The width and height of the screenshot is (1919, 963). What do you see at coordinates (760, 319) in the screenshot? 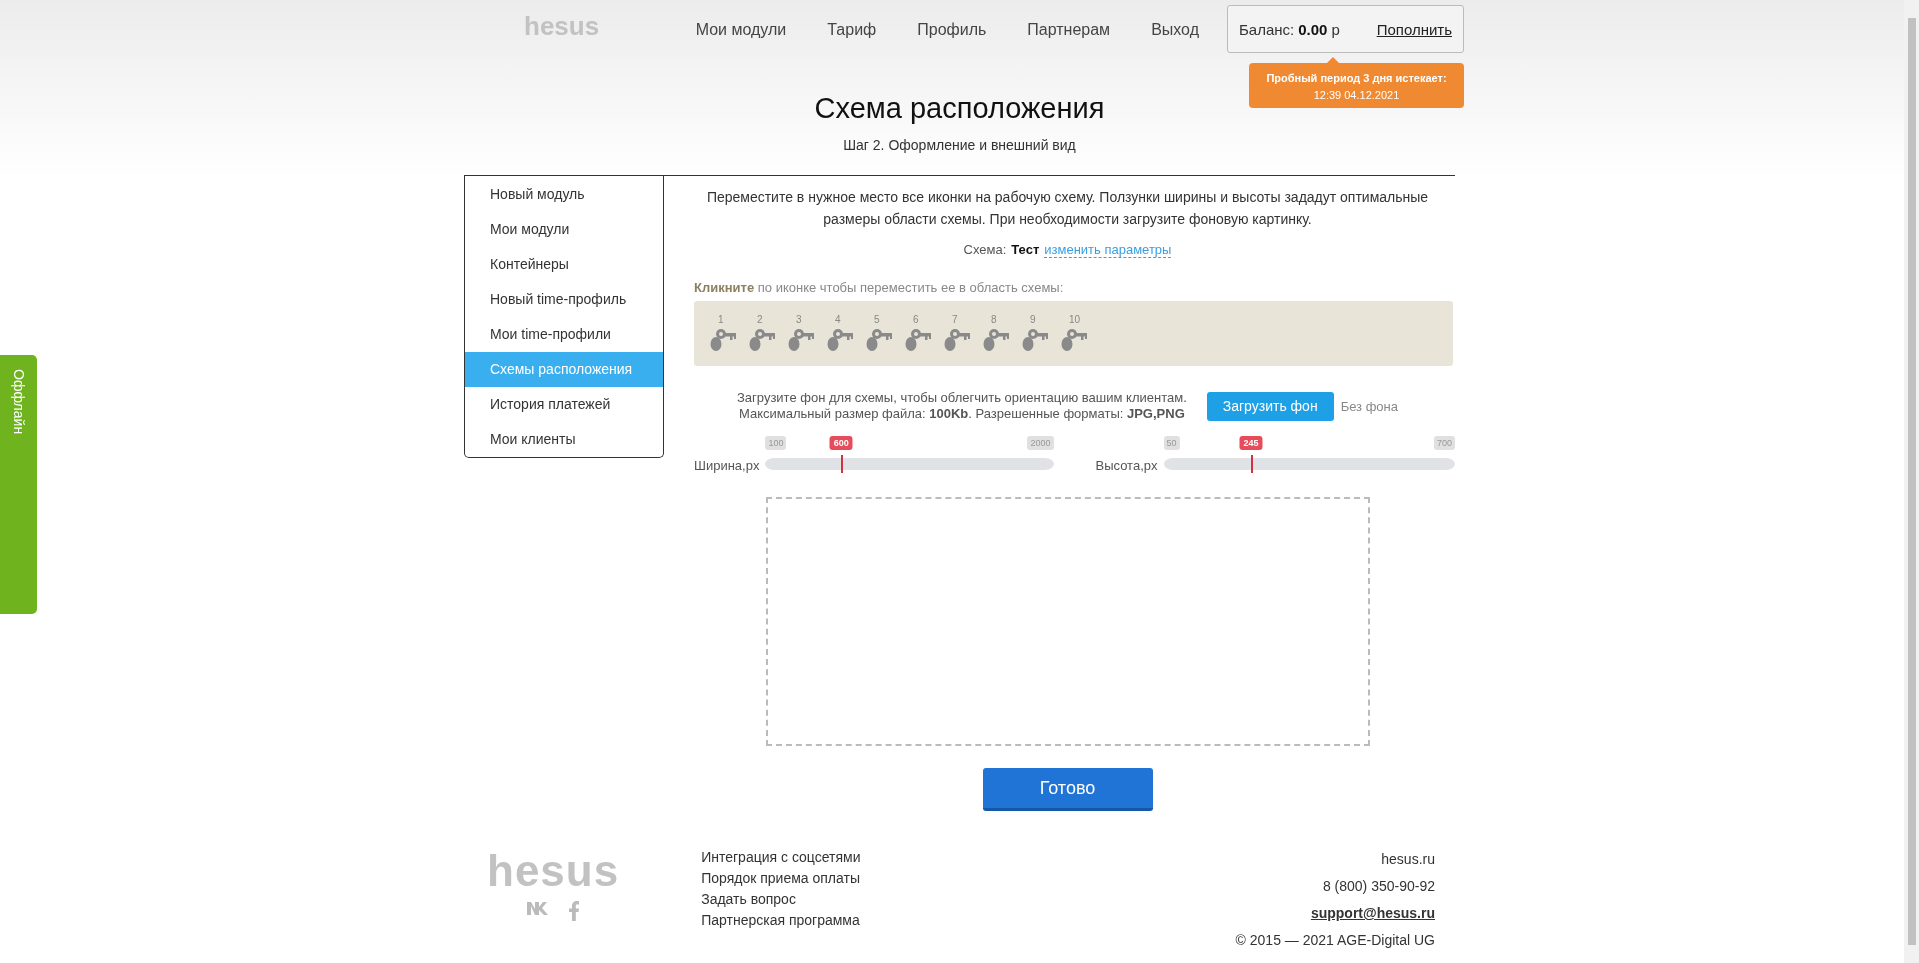
I see `icon-number: 2` at bounding box center [760, 319].